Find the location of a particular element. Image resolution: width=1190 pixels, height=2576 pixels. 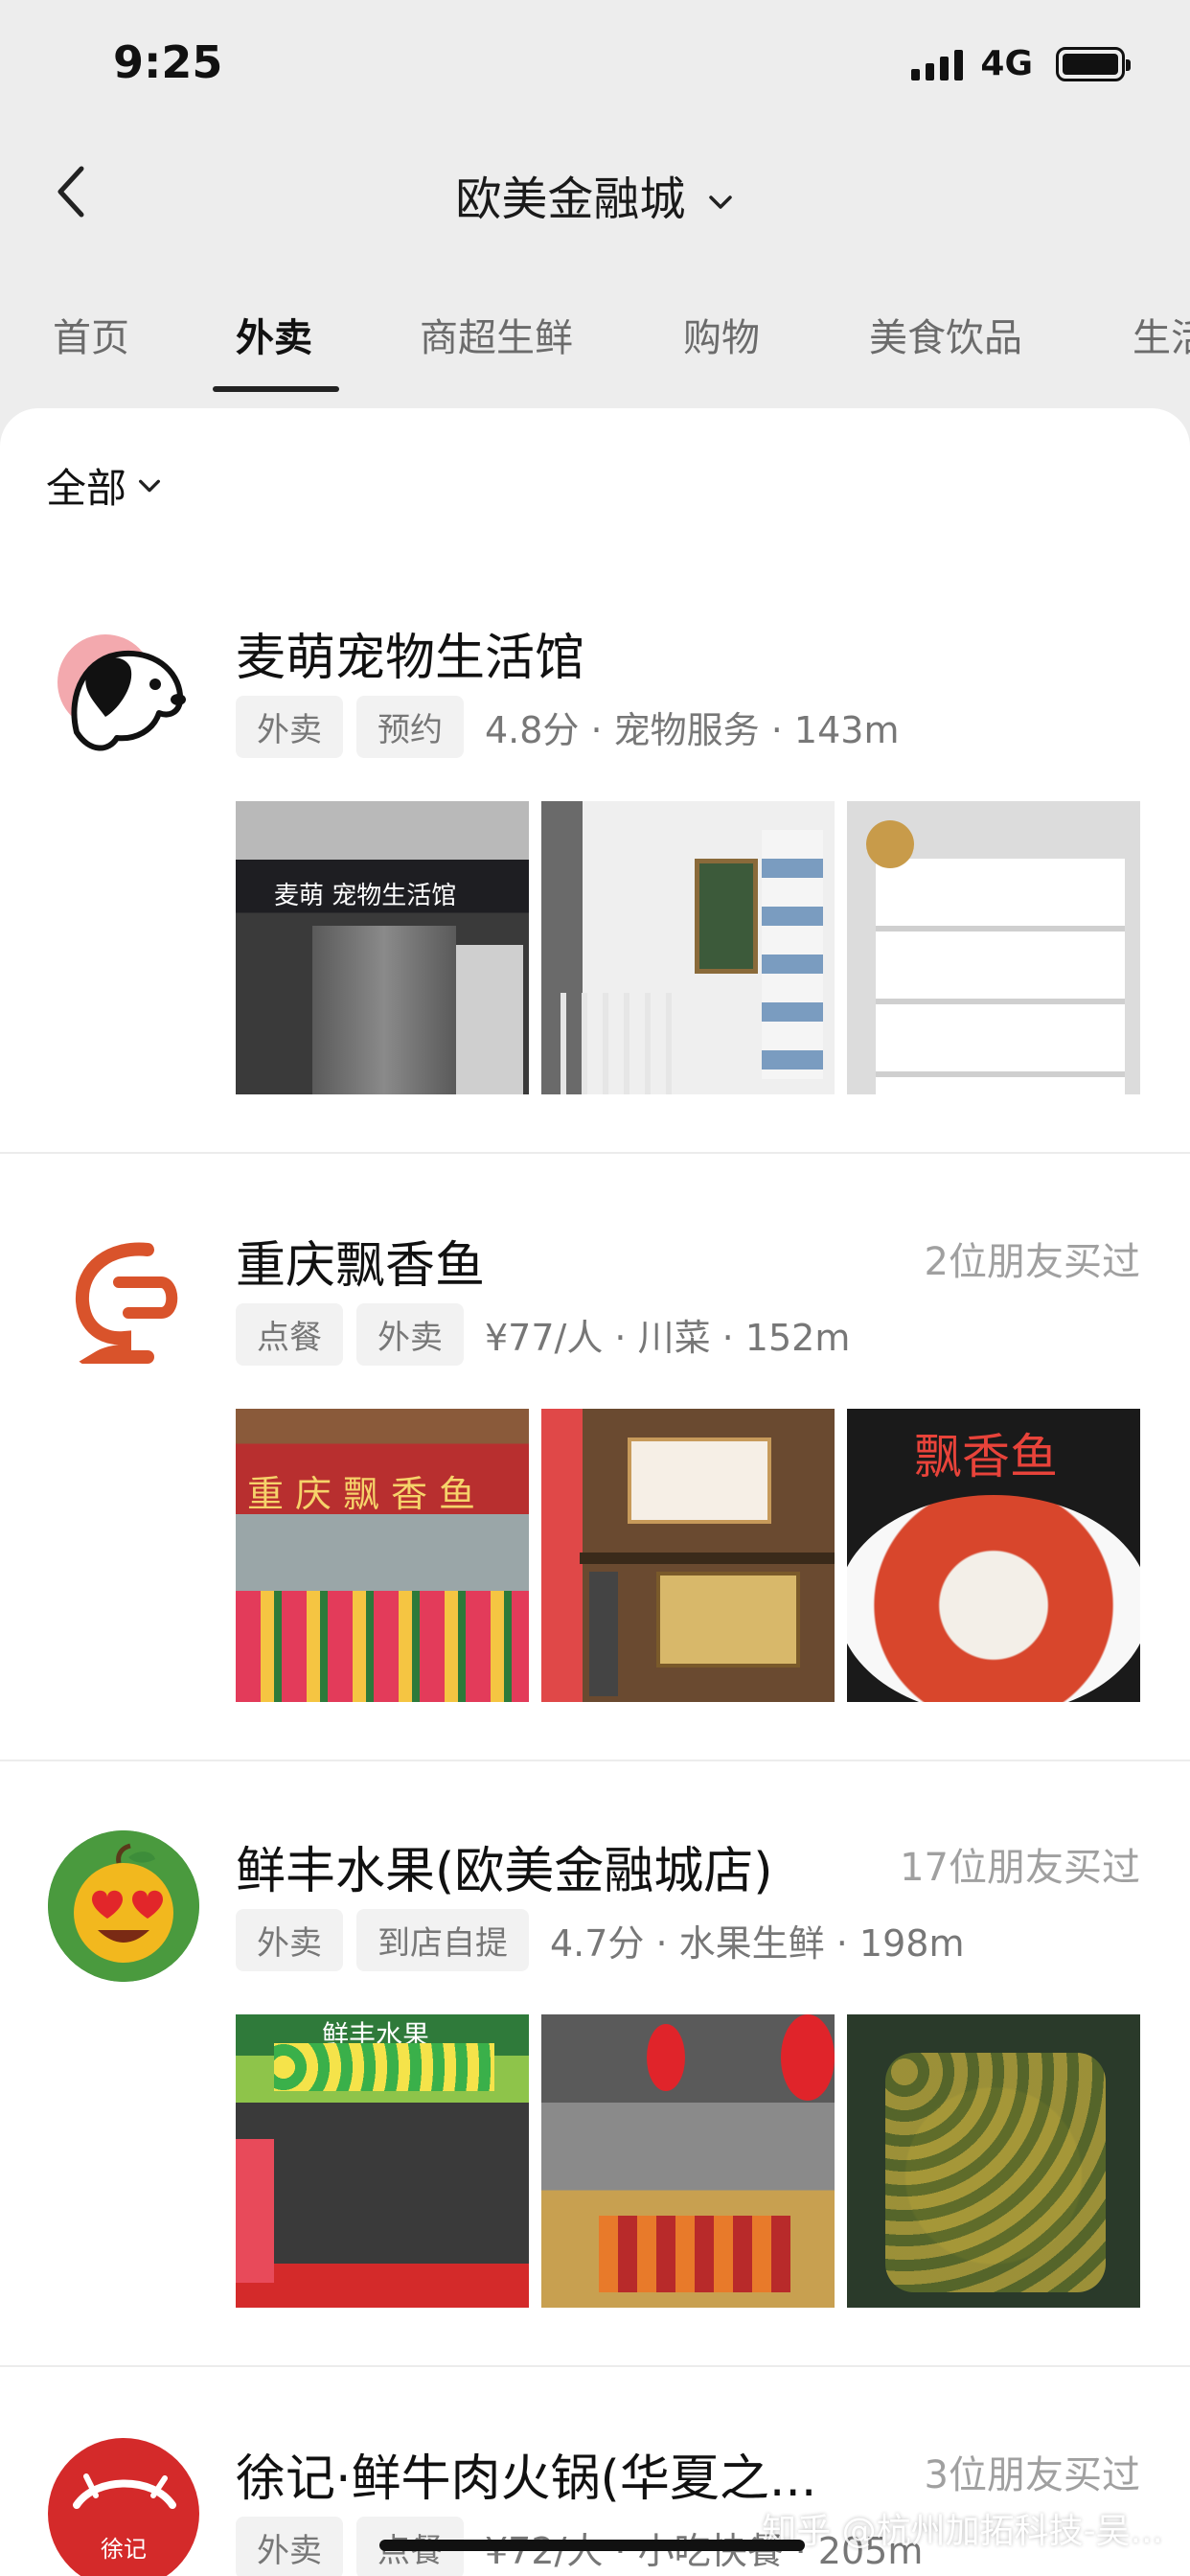

shop-photos: 鲜丰水果 is located at coordinates (688, 2161).